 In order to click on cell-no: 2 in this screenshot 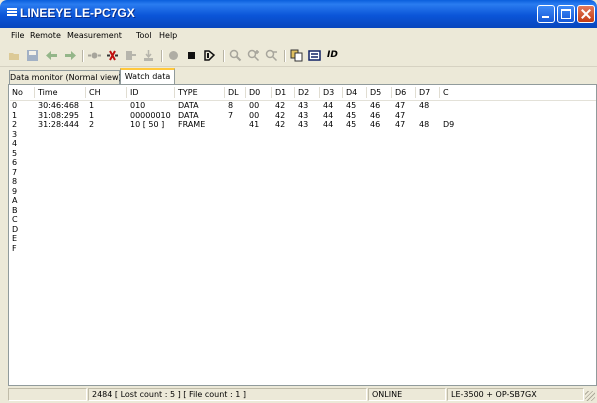, I will do `click(15, 124)`.